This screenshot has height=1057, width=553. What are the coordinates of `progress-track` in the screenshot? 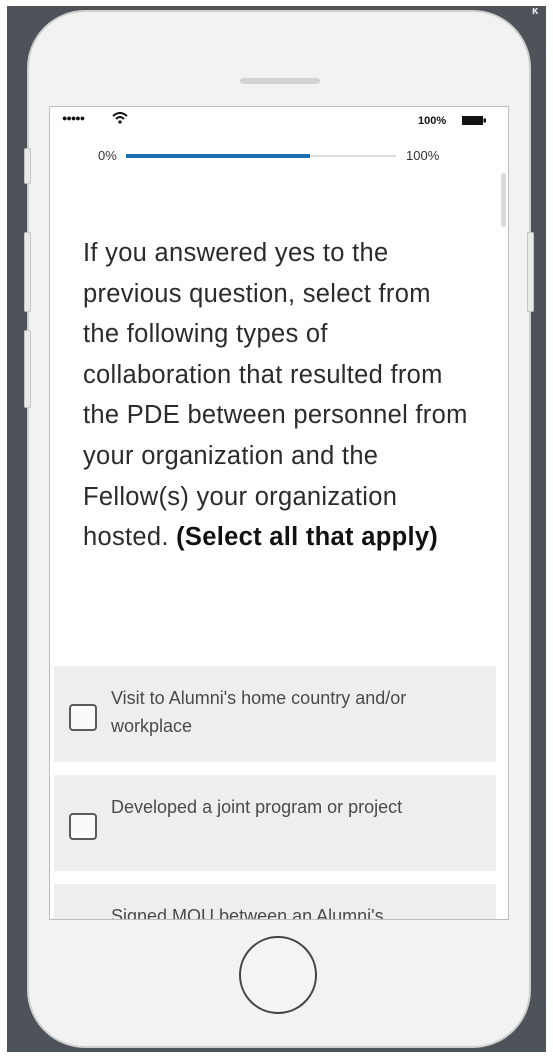 It's located at (261, 156).